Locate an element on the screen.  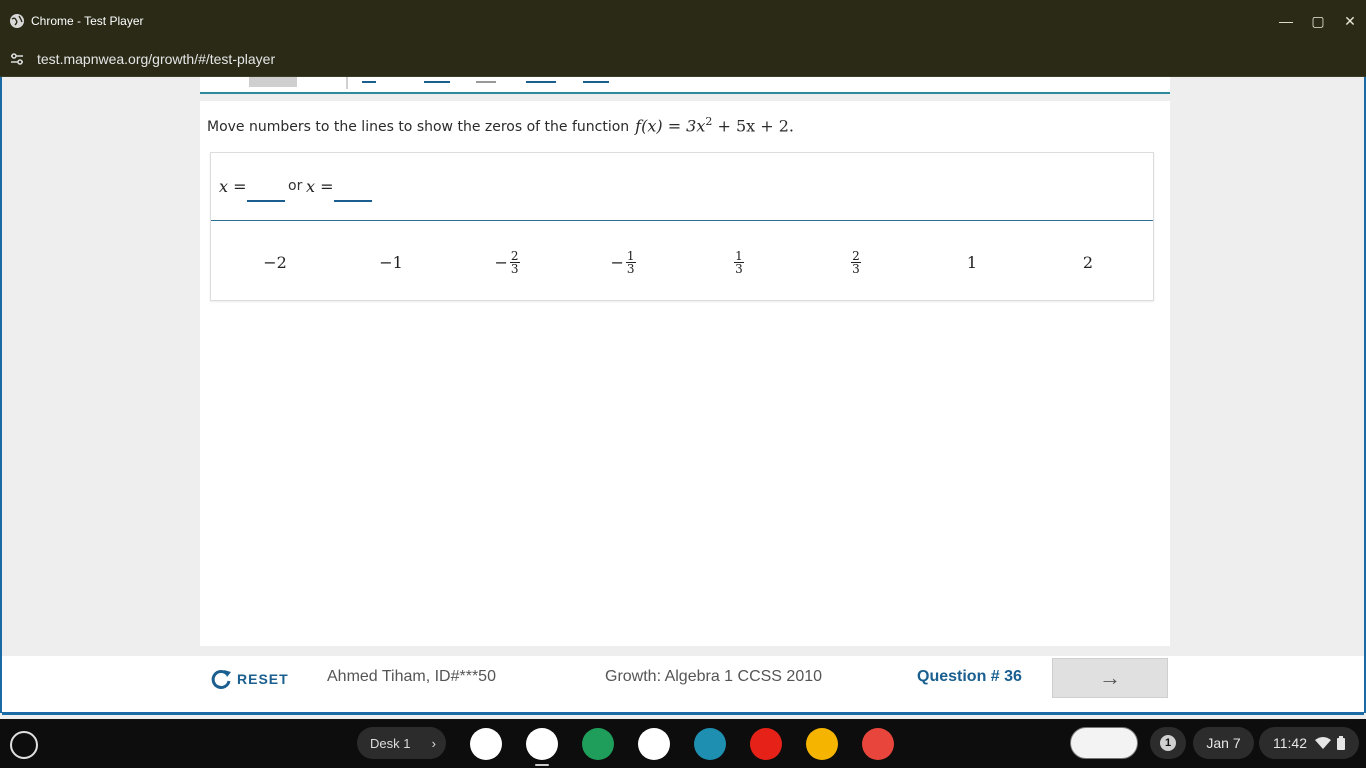
number-tiles: −2 −1−2 3−1 3 1 3 2 3 1 2 is located at coordinates (682, 261).